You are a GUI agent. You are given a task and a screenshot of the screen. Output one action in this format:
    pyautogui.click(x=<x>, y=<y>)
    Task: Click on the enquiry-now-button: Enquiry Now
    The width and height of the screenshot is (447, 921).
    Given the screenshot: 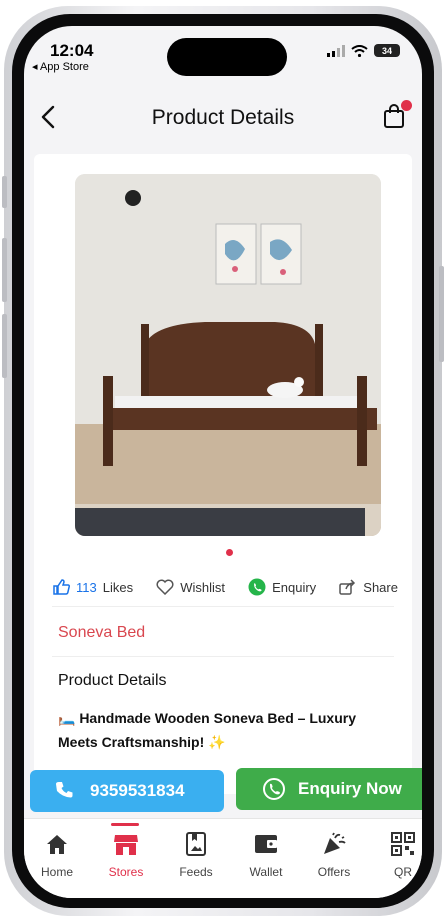 What is the action you would take?
    pyautogui.click(x=329, y=789)
    